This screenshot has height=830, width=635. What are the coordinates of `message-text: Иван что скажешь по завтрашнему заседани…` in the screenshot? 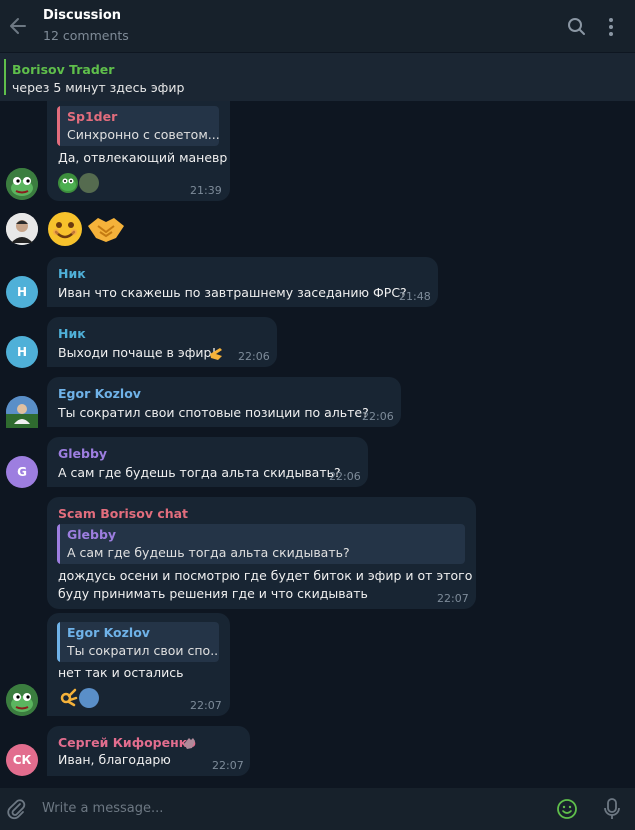 It's located at (232, 292).